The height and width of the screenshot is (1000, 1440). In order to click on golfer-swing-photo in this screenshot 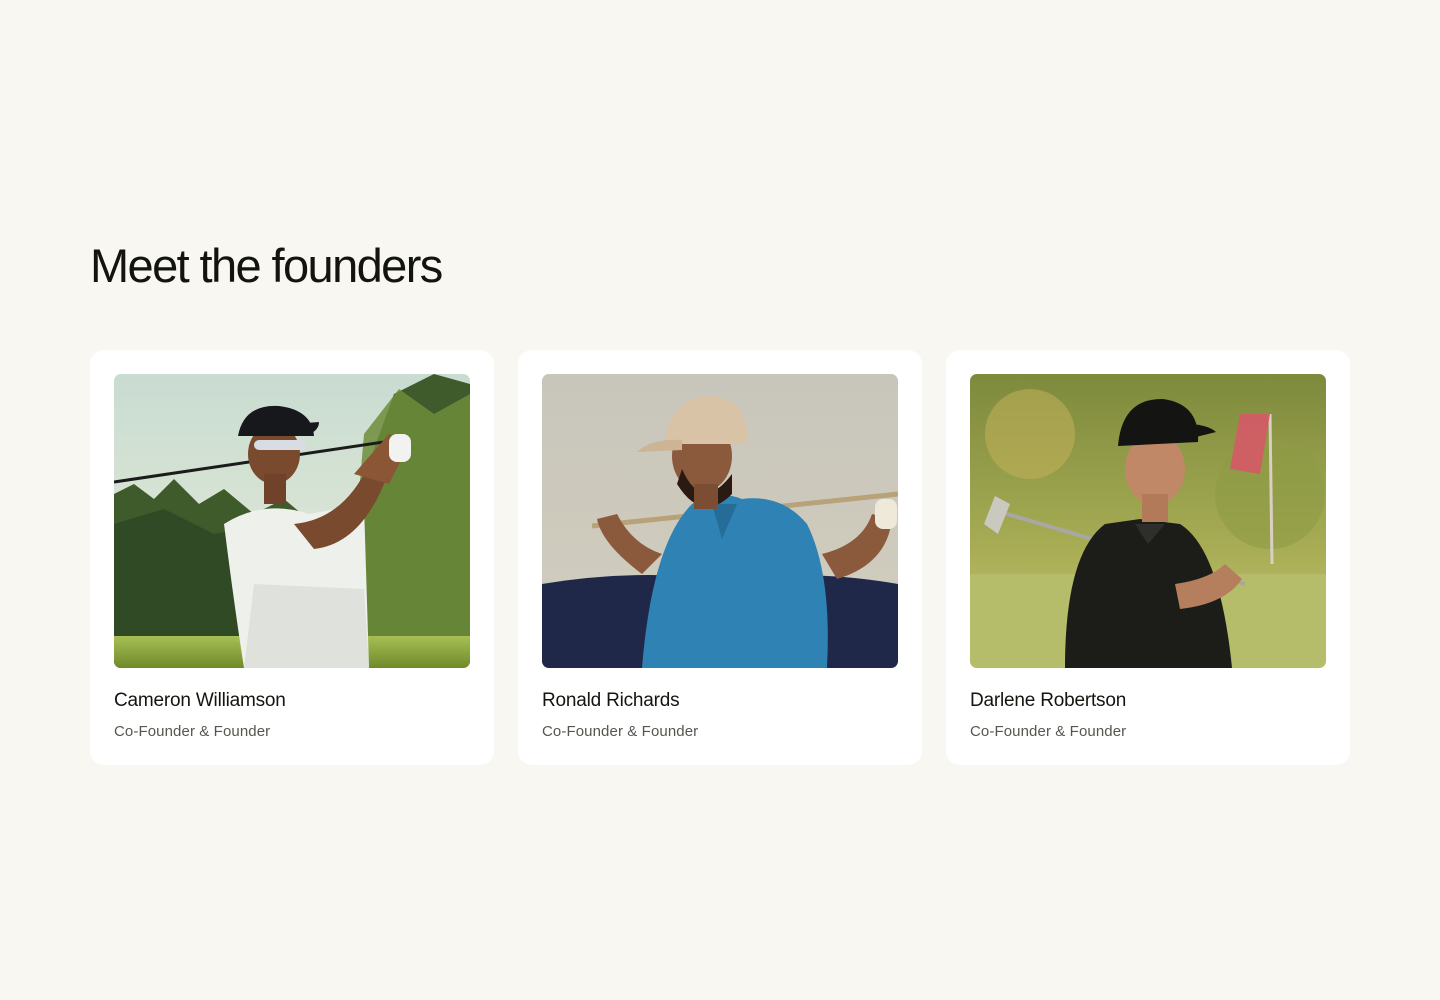, I will do `click(292, 521)`.